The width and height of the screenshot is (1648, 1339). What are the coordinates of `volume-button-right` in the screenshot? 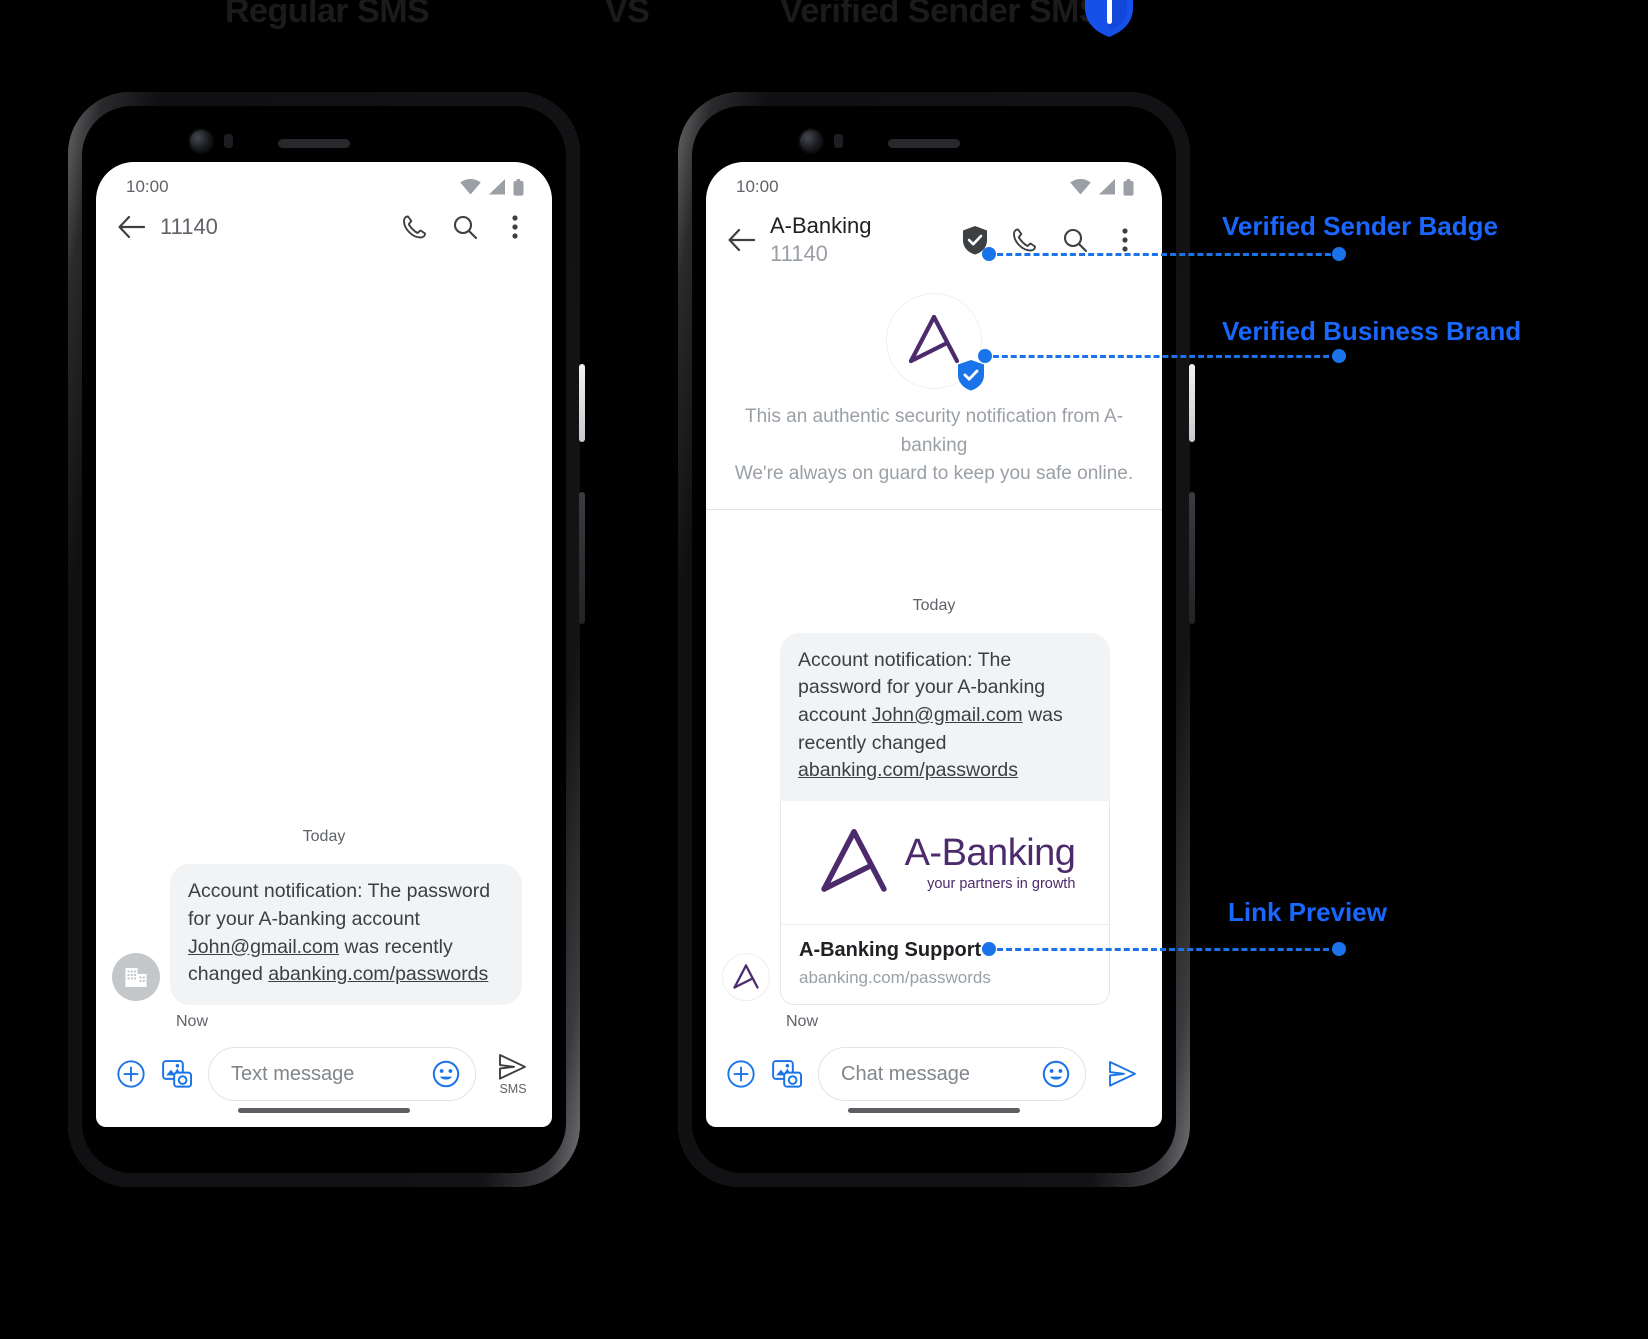 It's located at (1192, 558).